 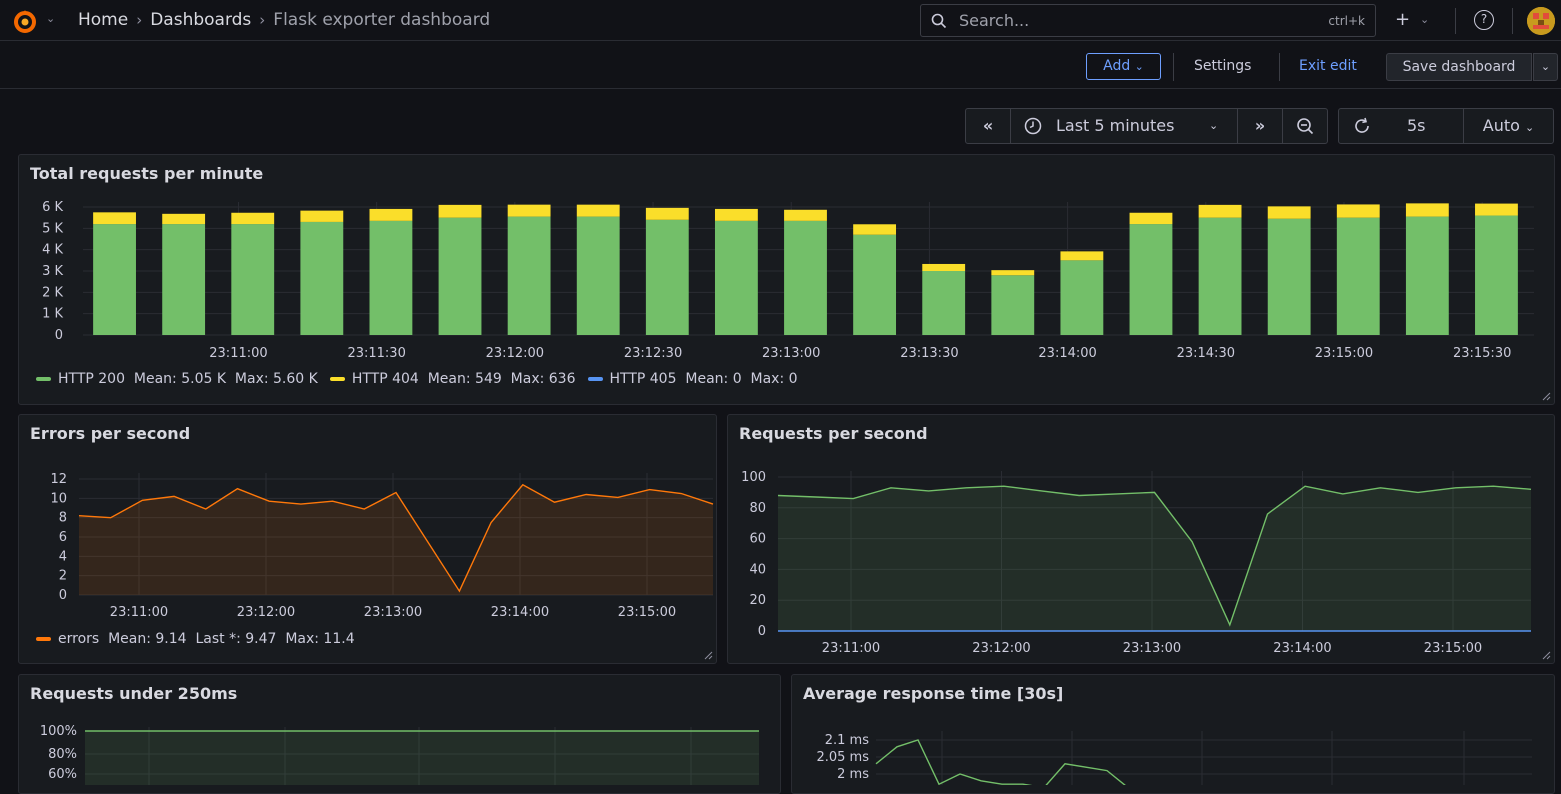 I want to click on panel-requests-under-250ms: Requests under 250ms 100% 80% 60%, so click(x=399, y=734).